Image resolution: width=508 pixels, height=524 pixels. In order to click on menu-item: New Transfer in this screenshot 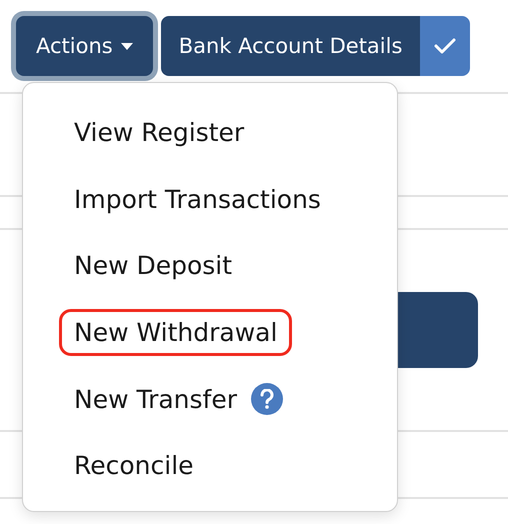, I will do `click(178, 399)`.